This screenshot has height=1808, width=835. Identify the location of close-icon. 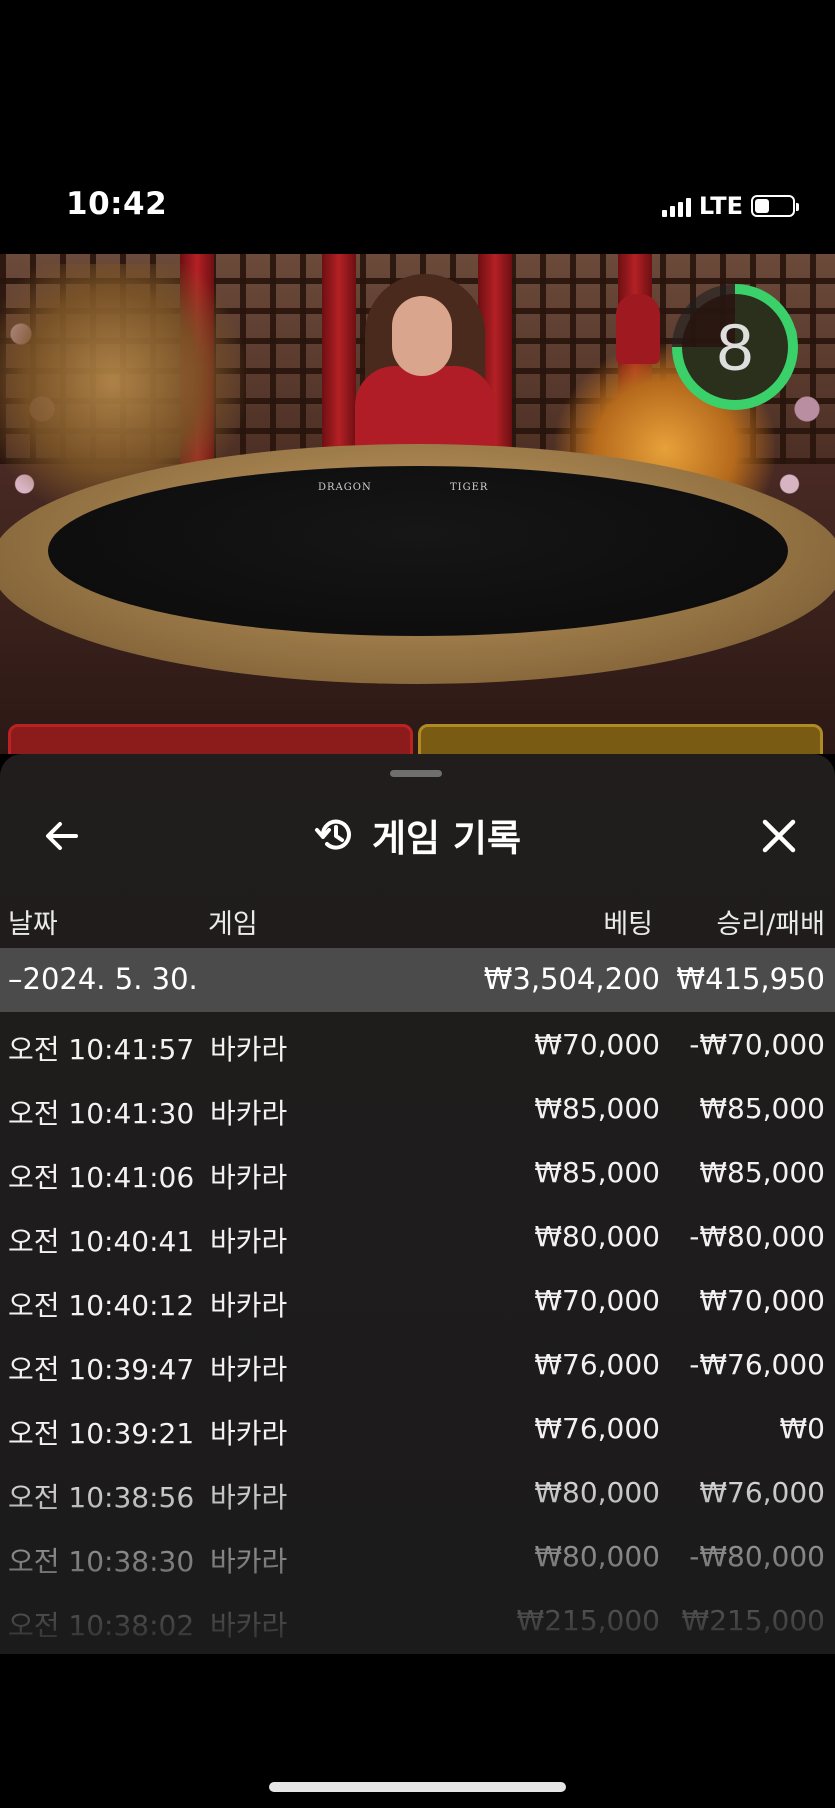
(779, 836).